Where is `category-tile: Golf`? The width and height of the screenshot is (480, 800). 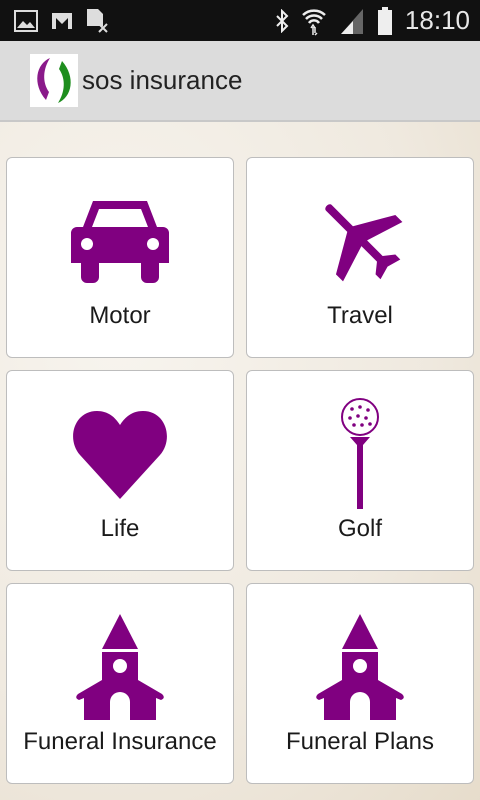
category-tile: Golf is located at coordinates (360, 470).